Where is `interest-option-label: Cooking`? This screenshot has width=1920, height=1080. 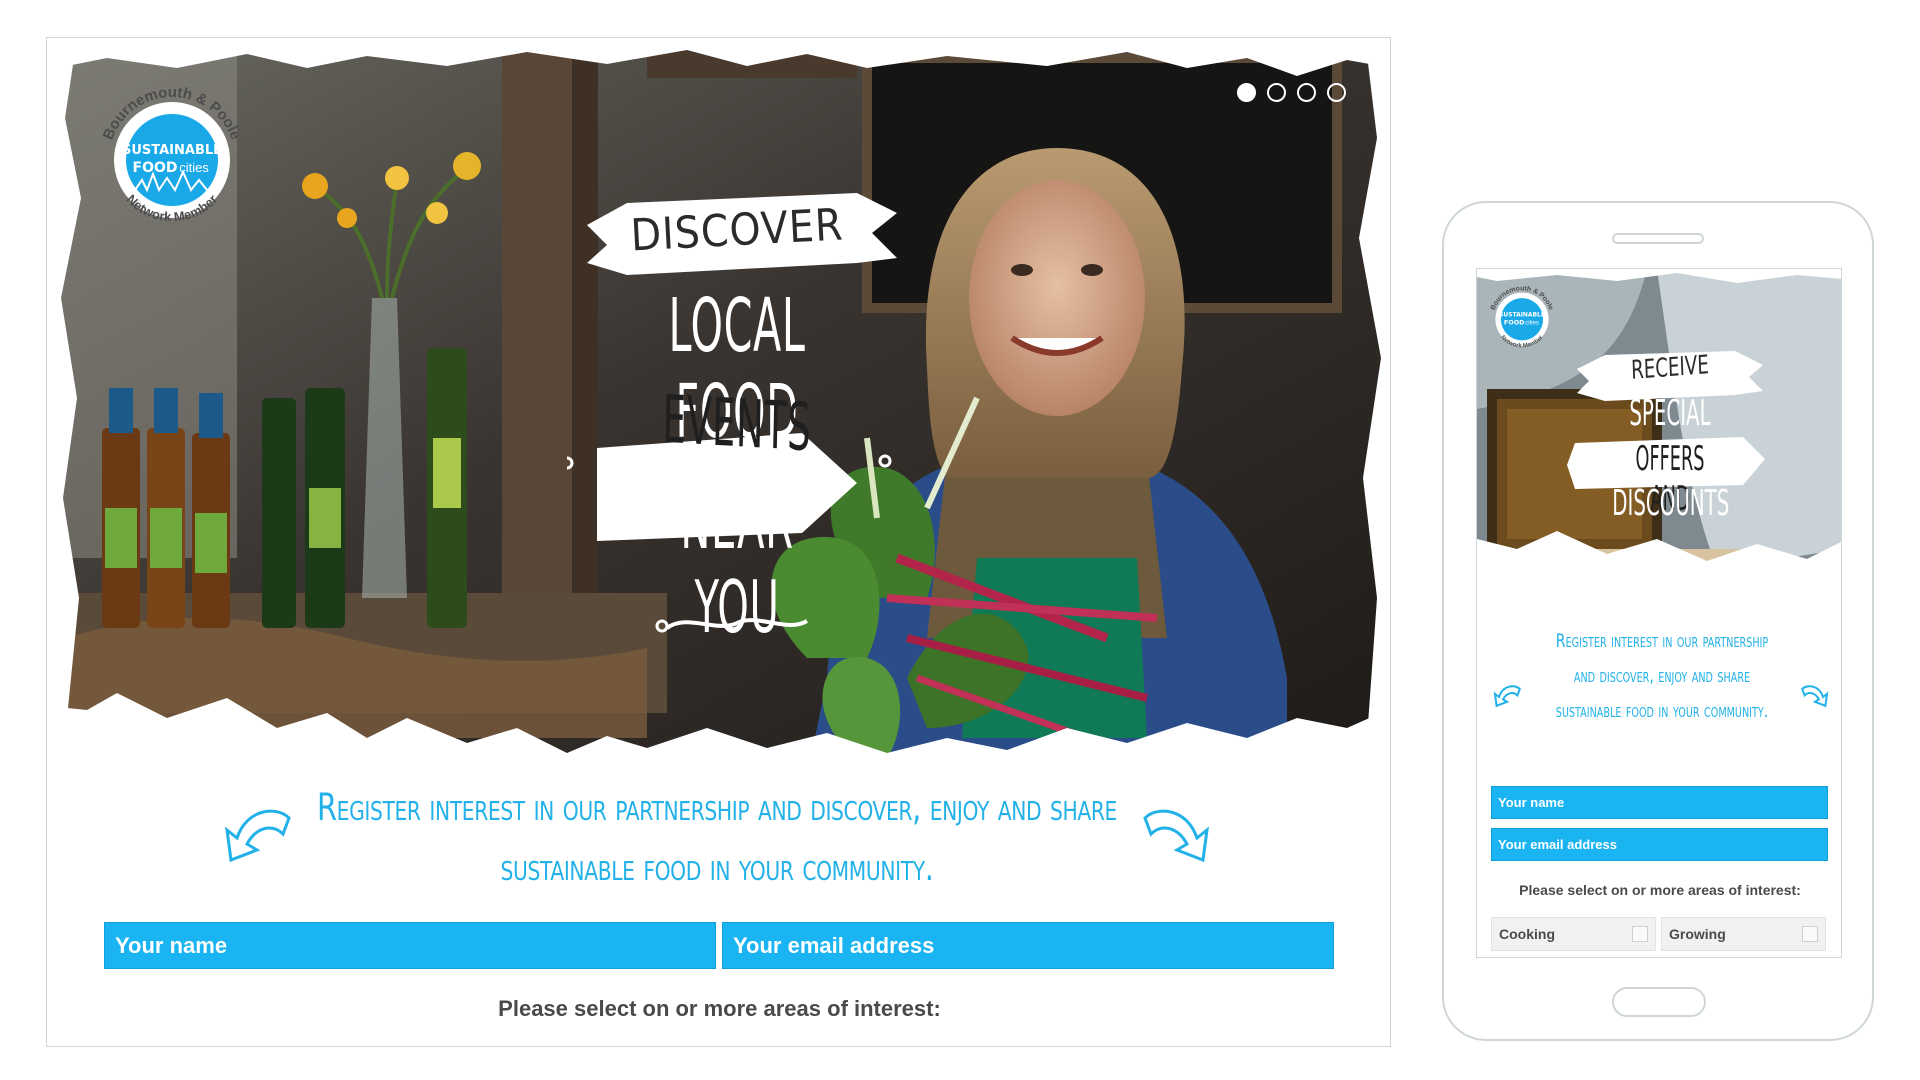 interest-option-label: Cooking is located at coordinates (1527, 934).